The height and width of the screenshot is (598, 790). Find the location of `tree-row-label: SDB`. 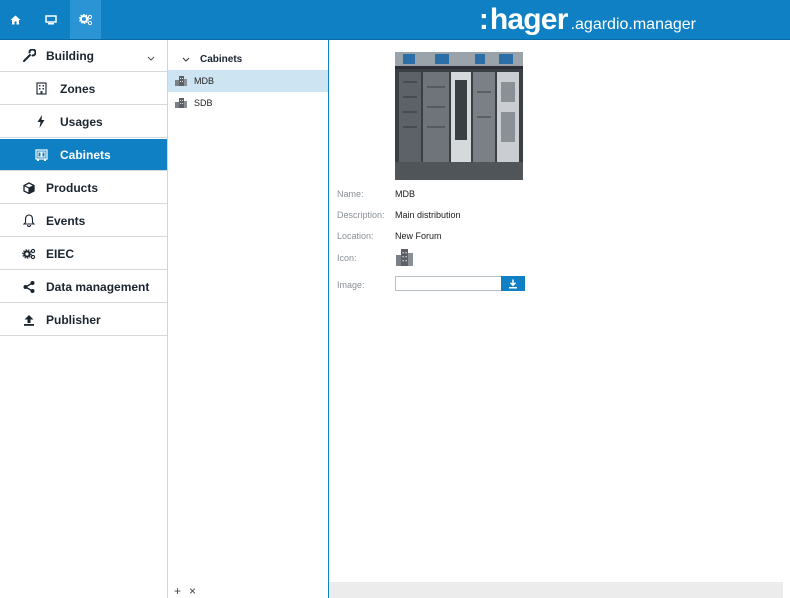

tree-row-label: SDB is located at coordinates (203, 103).